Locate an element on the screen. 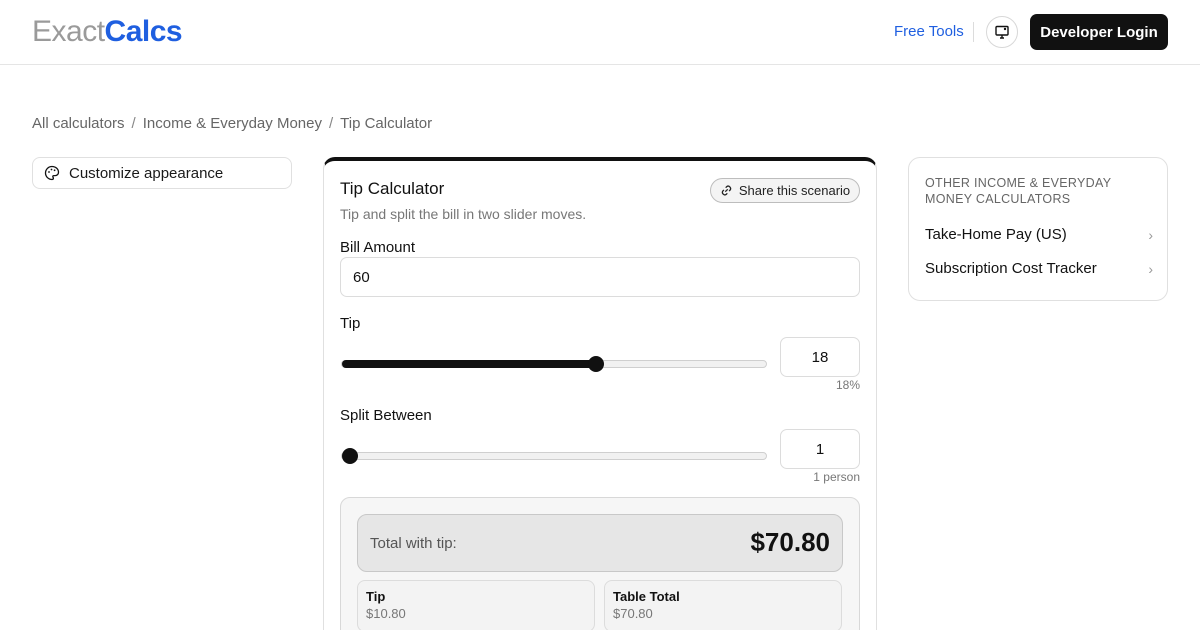  tip-amount-title: Tip is located at coordinates (376, 596).